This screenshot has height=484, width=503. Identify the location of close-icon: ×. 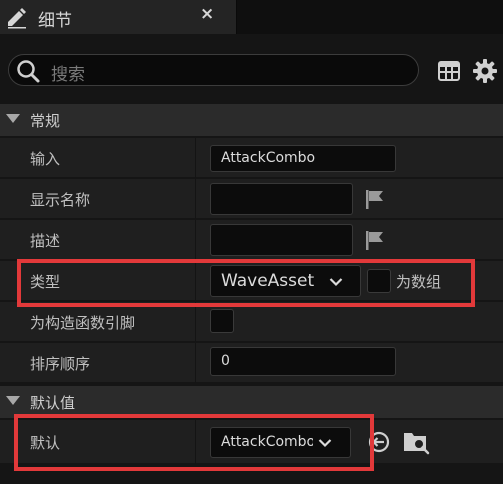
(207, 14).